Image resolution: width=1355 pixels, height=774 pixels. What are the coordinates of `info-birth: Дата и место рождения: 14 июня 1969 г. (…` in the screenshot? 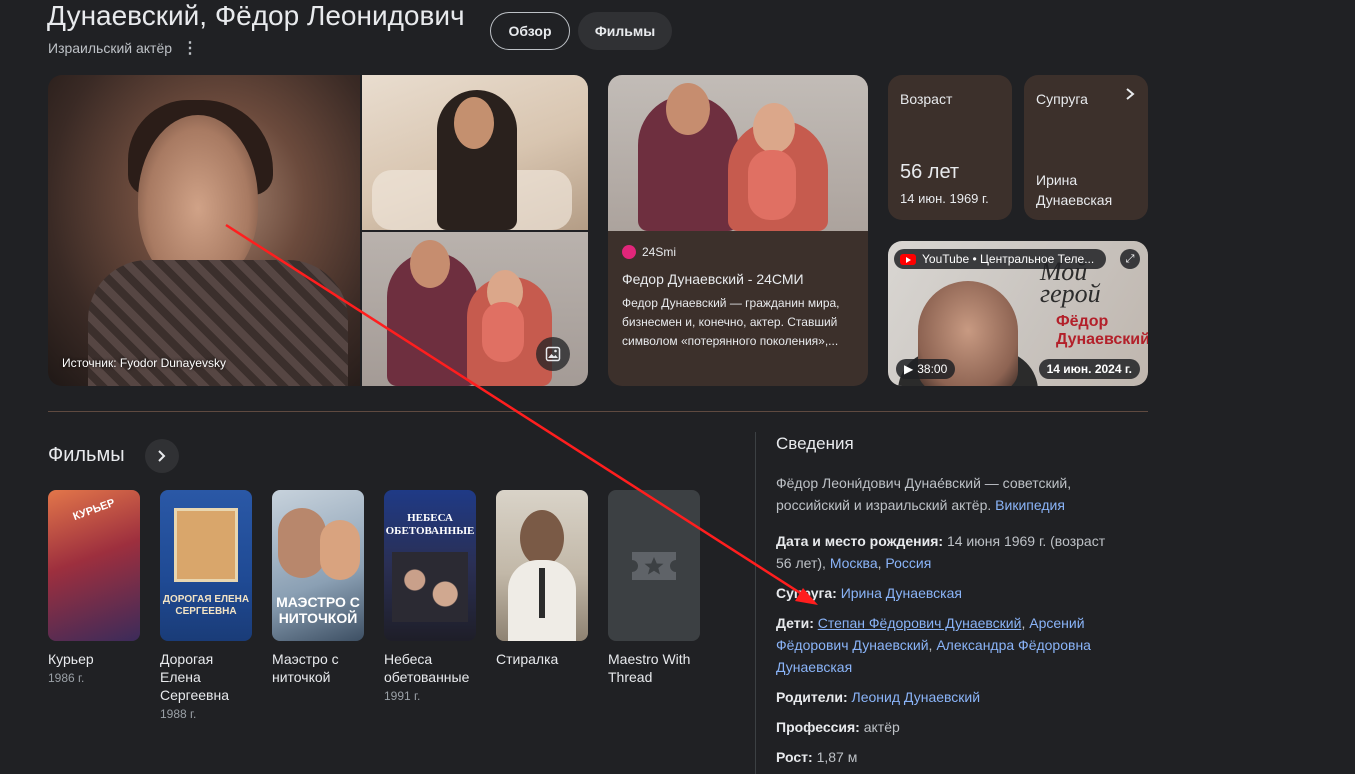 It's located at (941, 552).